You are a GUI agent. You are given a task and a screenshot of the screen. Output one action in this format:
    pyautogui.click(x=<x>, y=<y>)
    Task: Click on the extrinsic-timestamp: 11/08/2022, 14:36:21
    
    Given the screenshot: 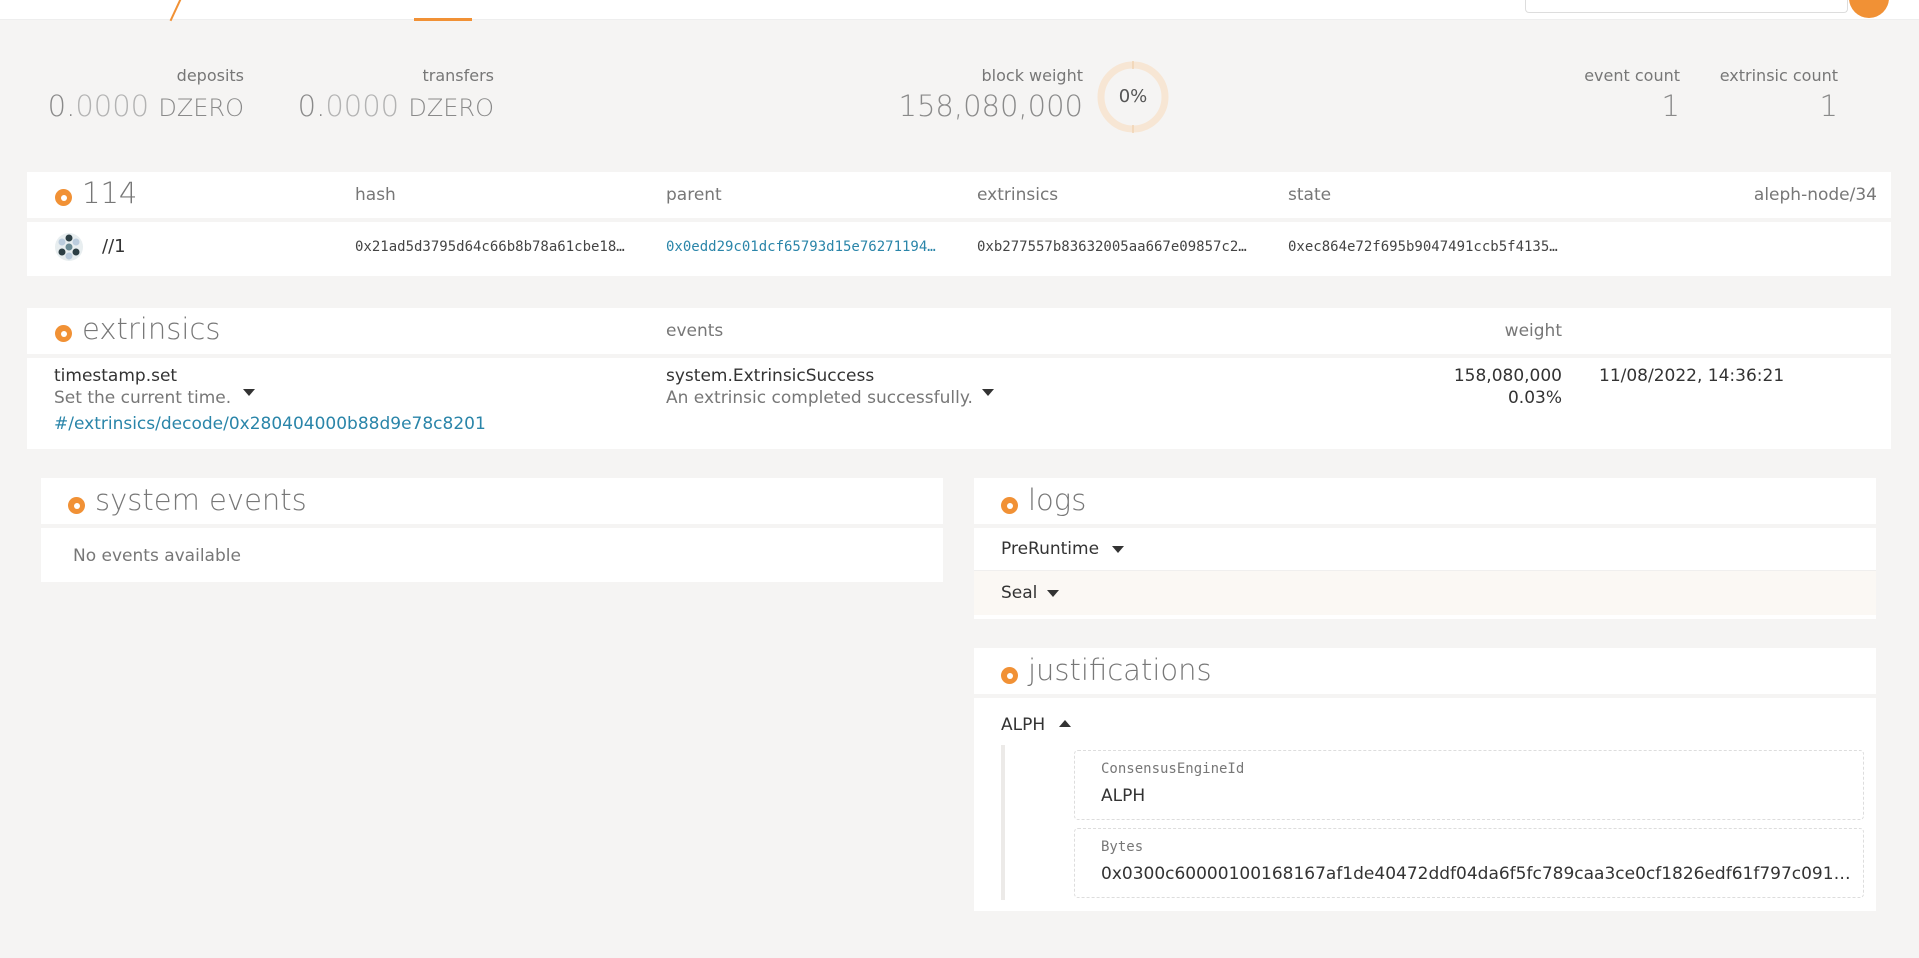 What is the action you would take?
    pyautogui.click(x=1692, y=376)
    